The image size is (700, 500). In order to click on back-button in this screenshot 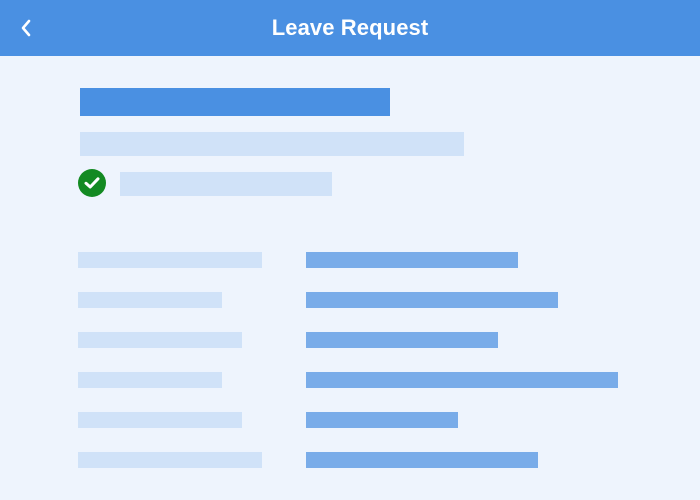, I will do `click(26, 28)`.